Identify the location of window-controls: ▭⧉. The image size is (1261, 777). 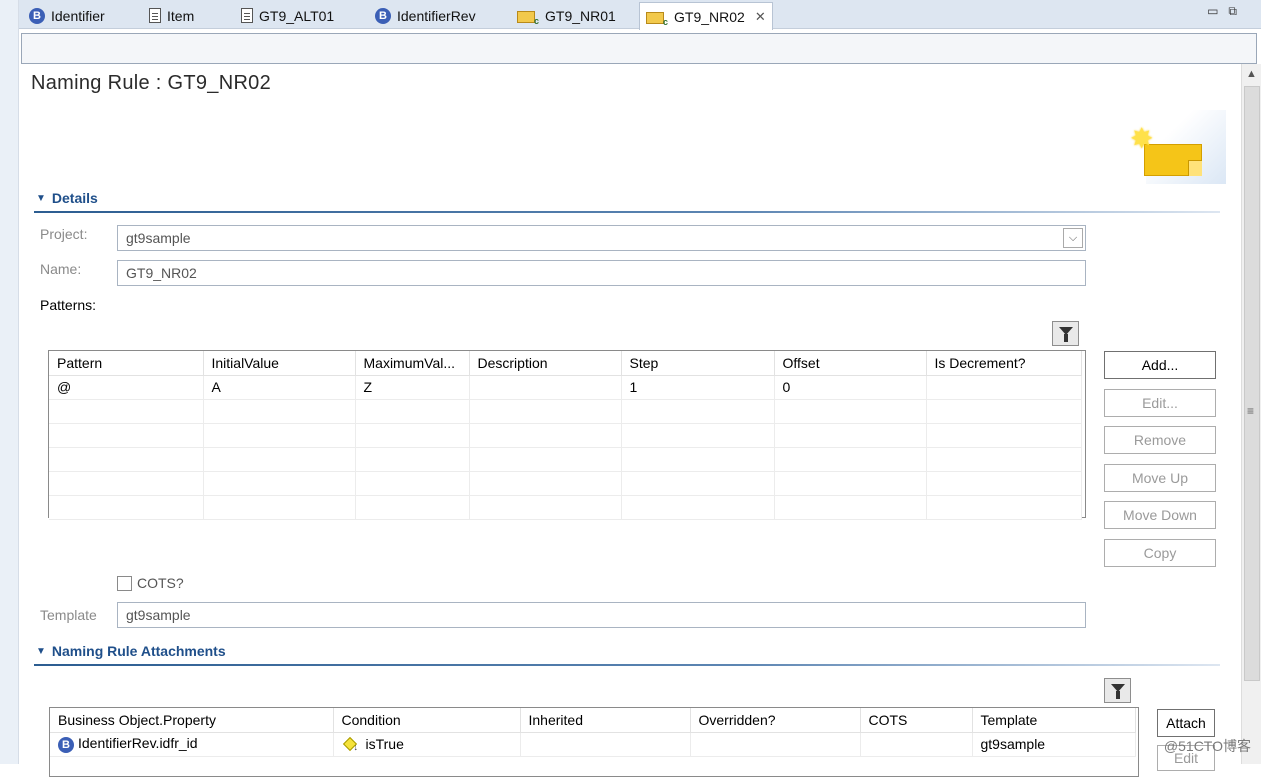
(1227, 11).